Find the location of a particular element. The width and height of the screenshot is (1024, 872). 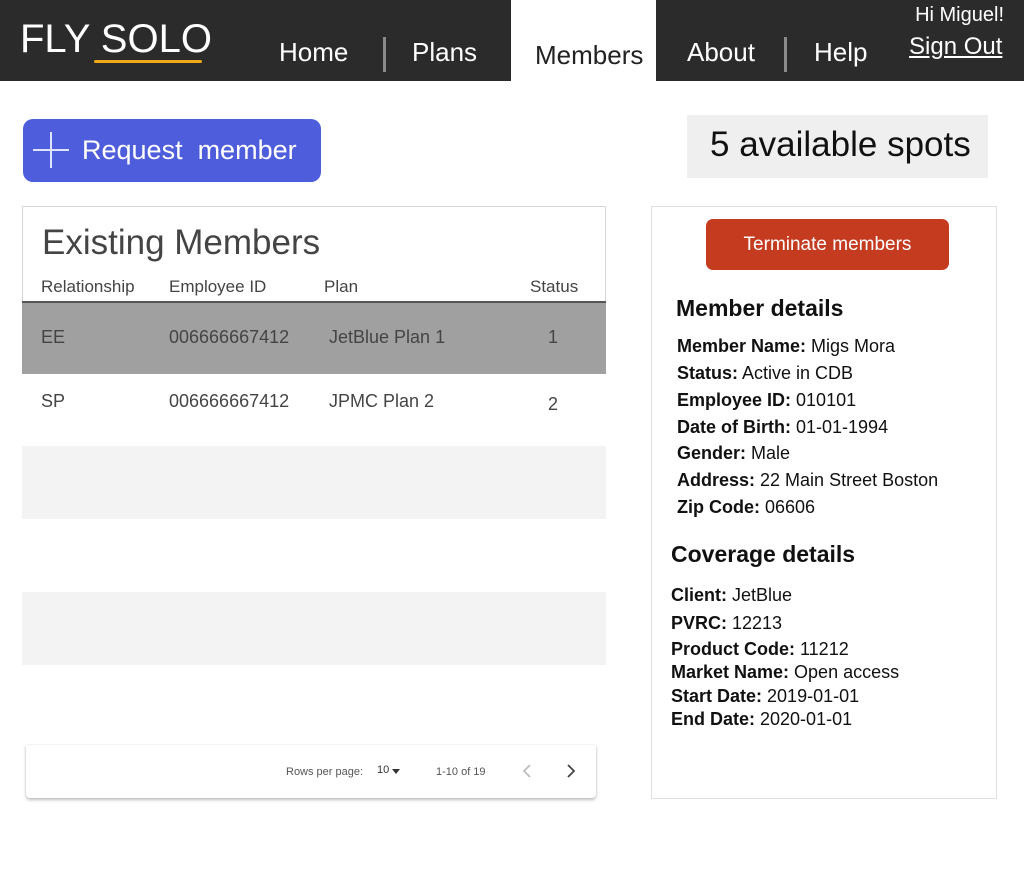

cell-relationship: SP is located at coordinates (53, 401).